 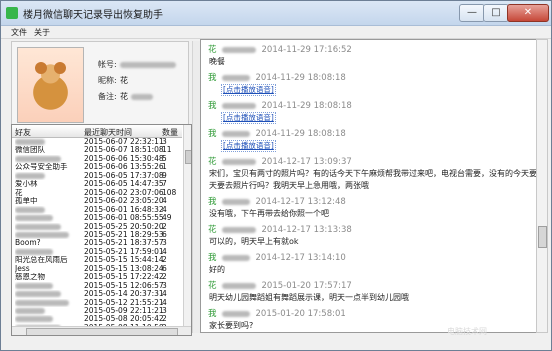 What do you see at coordinates (528, 13) in the screenshot?
I see `close-button: ✕` at bounding box center [528, 13].